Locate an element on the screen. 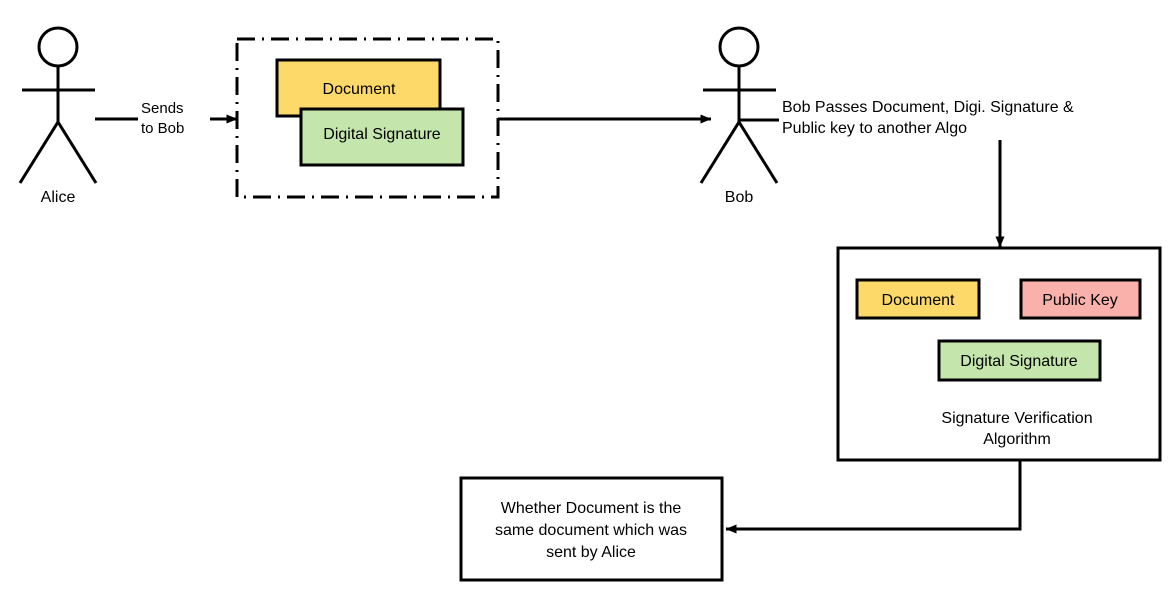  algorithm-caption-line1: Signature Verification is located at coordinates (1016, 418).